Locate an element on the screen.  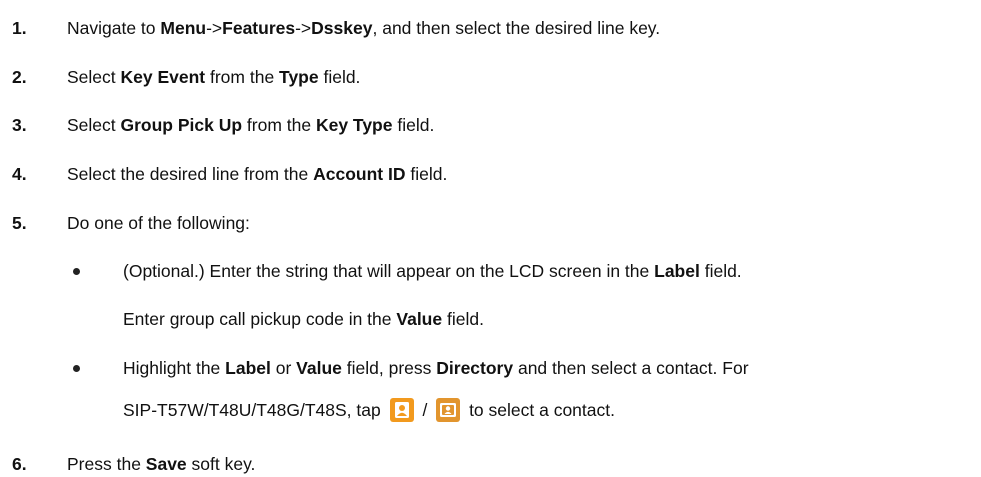
key-event-term: Key Event is located at coordinates (163, 77).